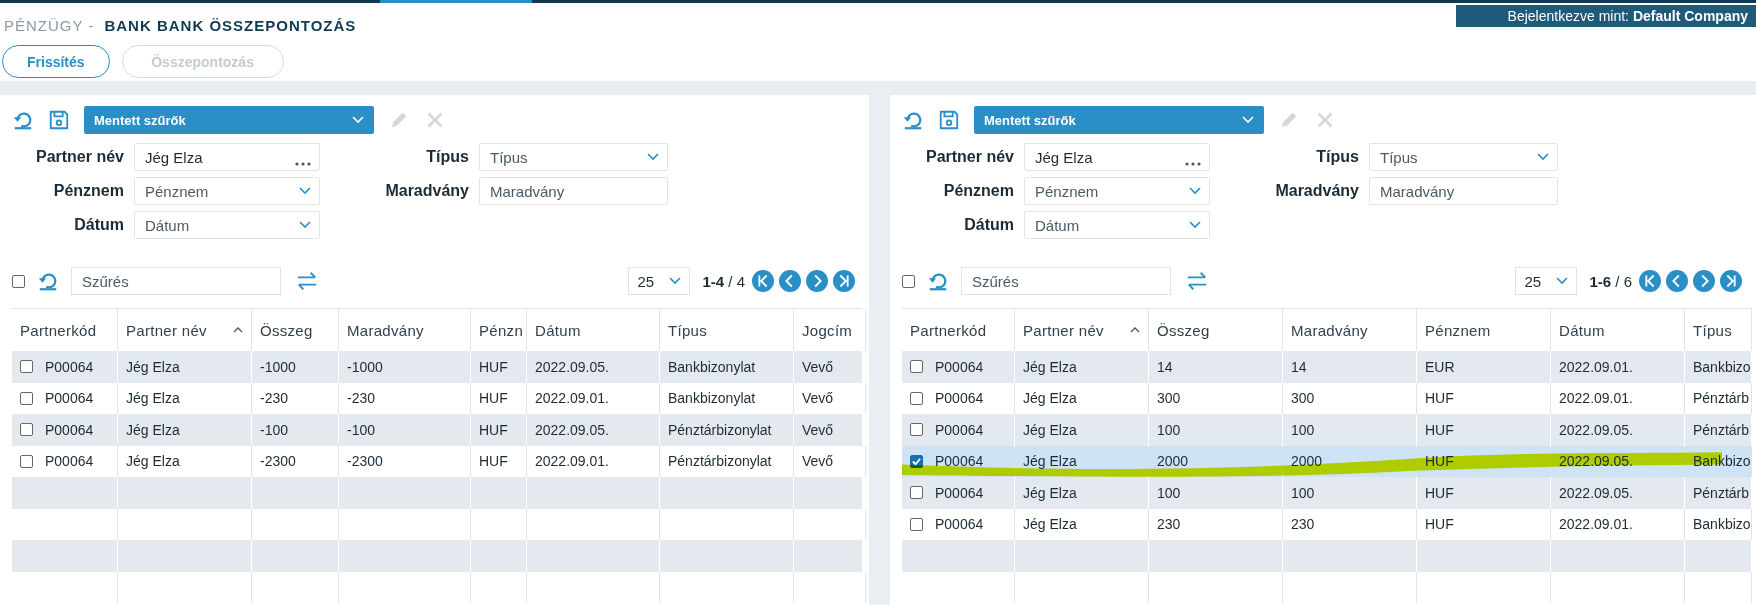 The width and height of the screenshot is (1756, 605). What do you see at coordinates (1316, 191) in the screenshot?
I see `filter-label: Maradvány` at bounding box center [1316, 191].